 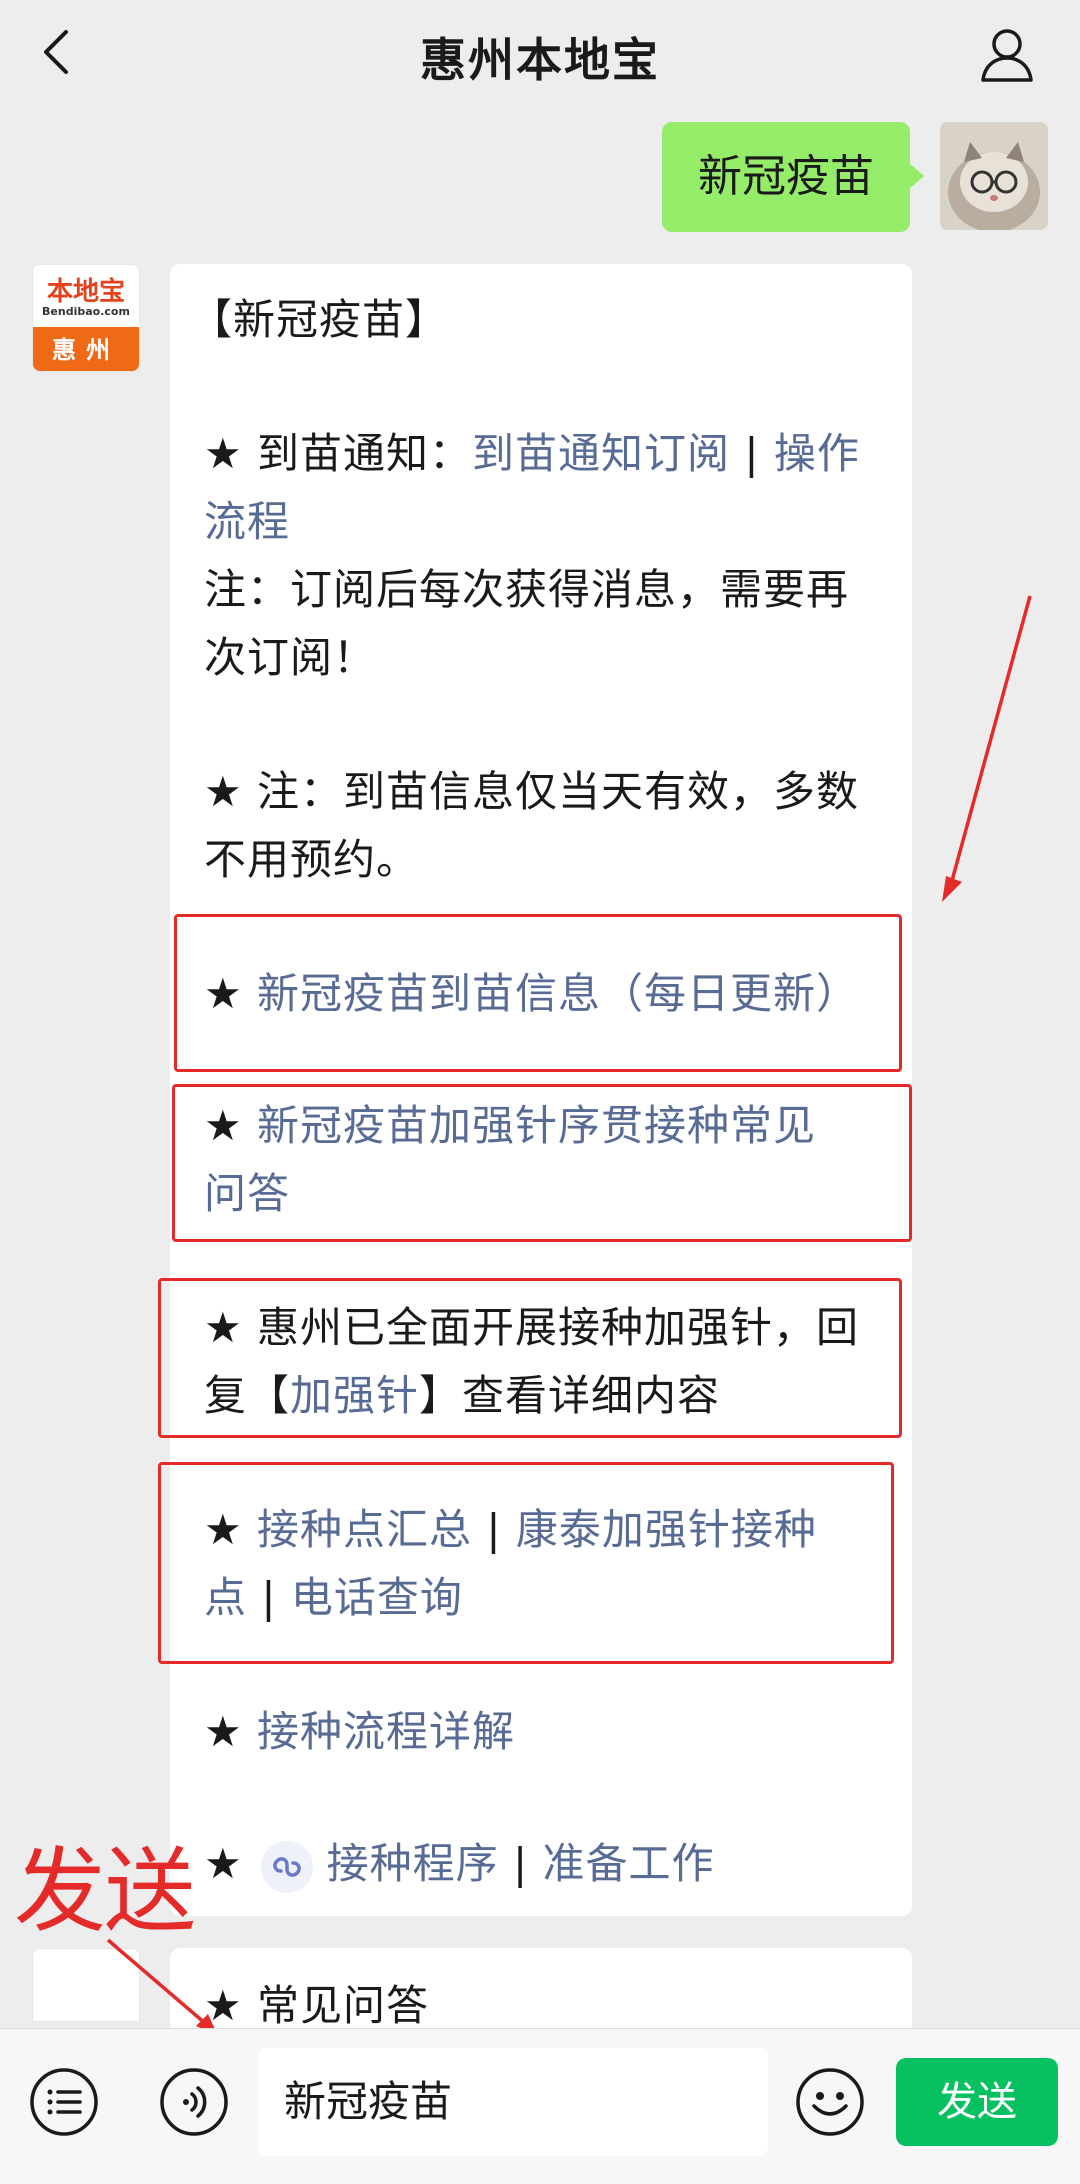 I want to click on menu-icon, so click(x=64, y=2104).